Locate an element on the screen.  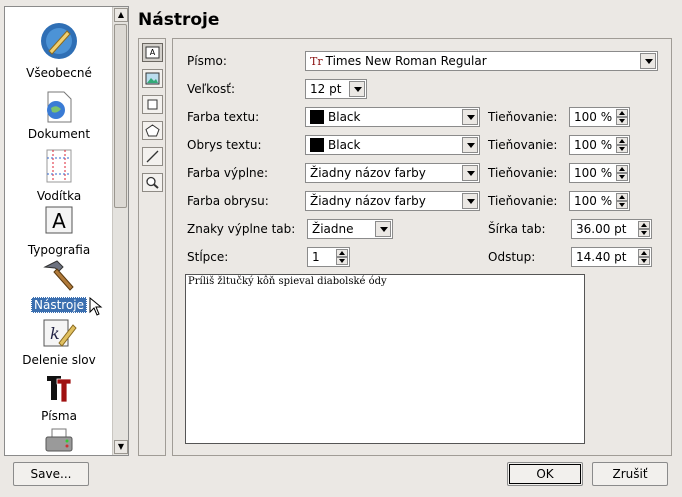
sidebar-item-tools: Nástroje is located at coordinates (59, 286).